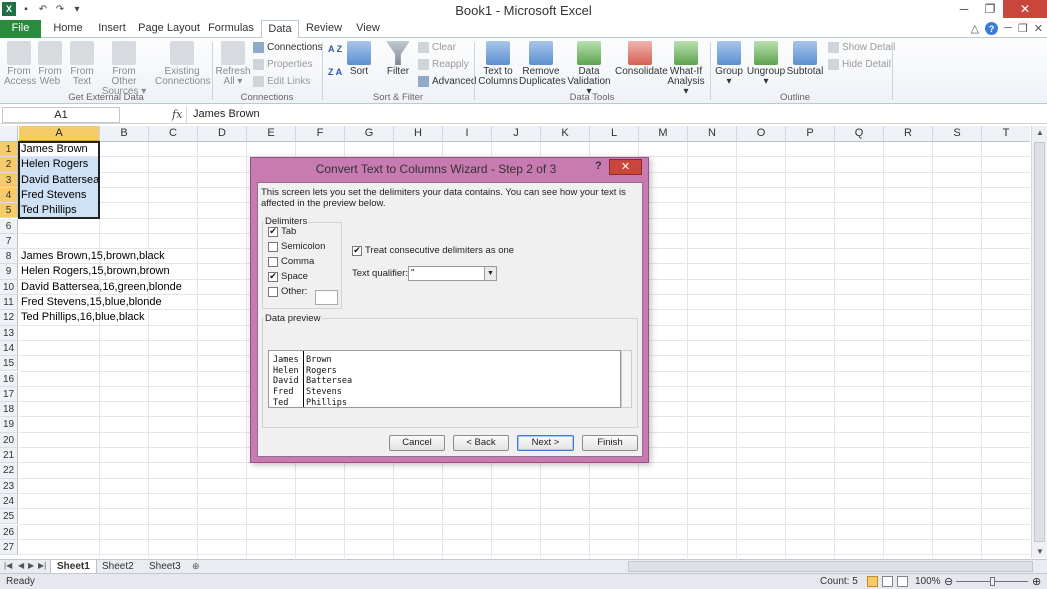 This screenshot has width=1047, height=589. What do you see at coordinates (53, 149) in the screenshot?
I see `cell-a1: James Brown` at bounding box center [53, 149].